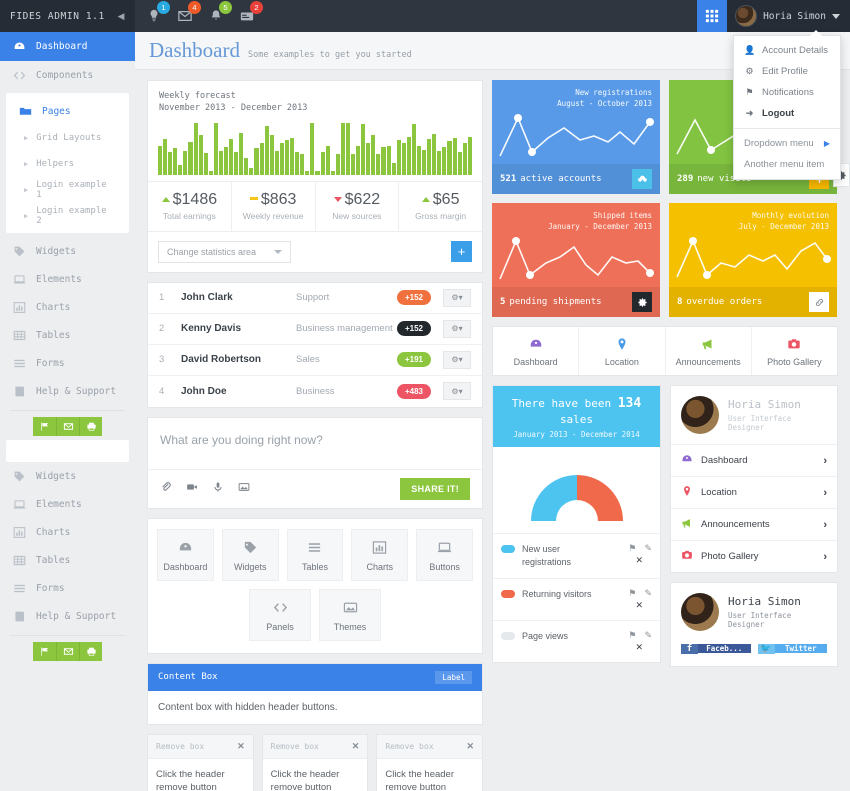  What do you see at coordinates (315, 554) in the screenshot?
I see `tile-tables: Tables` at bounding box center [315, 554].